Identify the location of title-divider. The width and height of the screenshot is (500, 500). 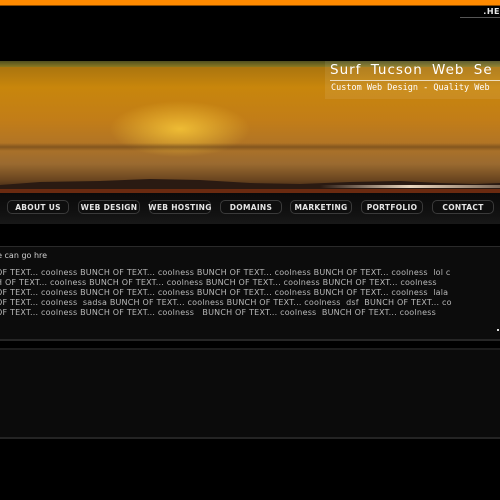
(415, 80).